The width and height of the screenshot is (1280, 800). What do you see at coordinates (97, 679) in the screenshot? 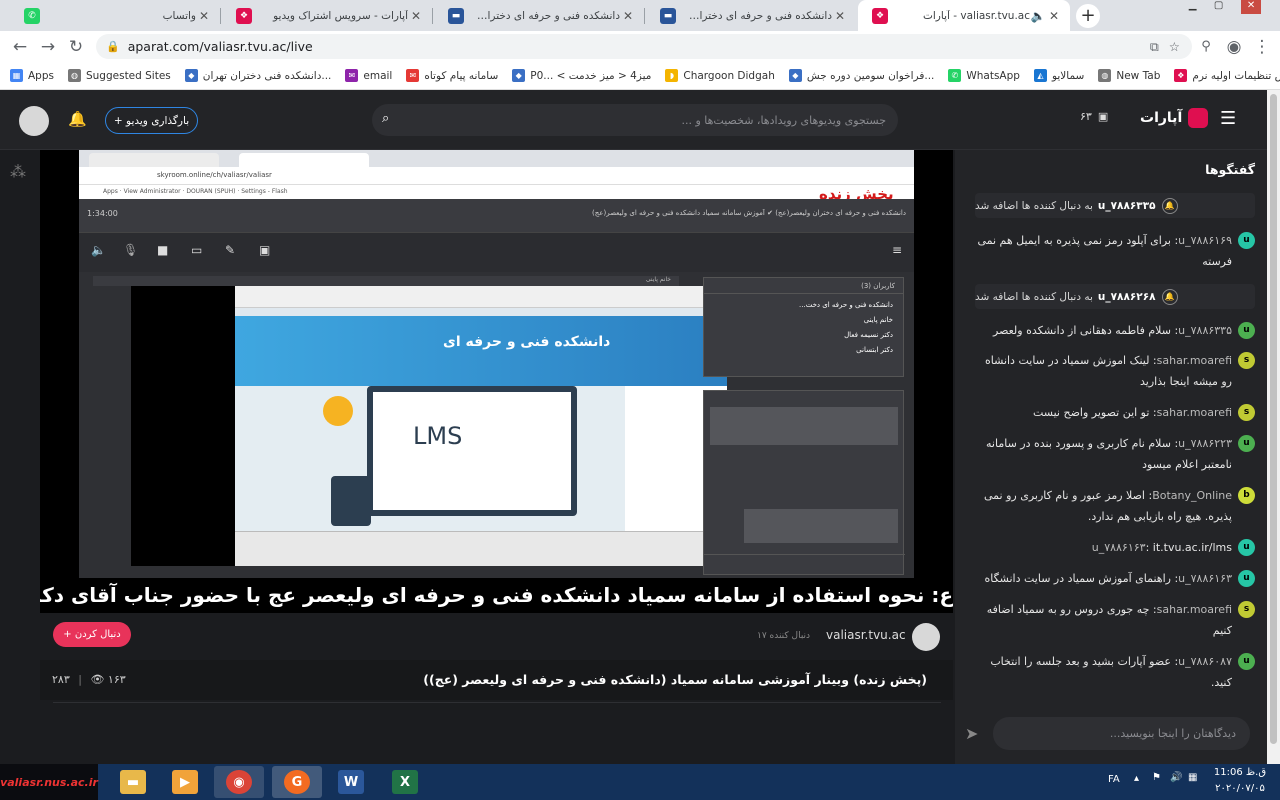
I see `eye-icon: 👁` at bounding box center [97, 679].